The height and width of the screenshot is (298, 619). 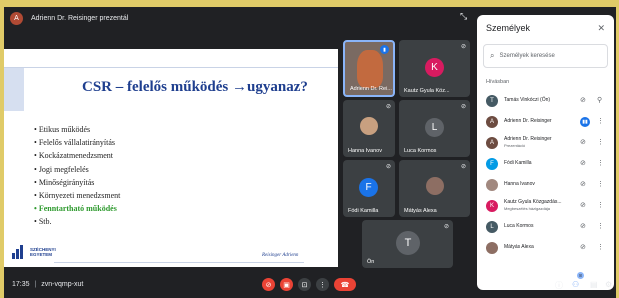 What do you see at coordinates (21, 284) in the screenshot?
I see `meeting-time: 17:35` at bounding box center [21, 284].